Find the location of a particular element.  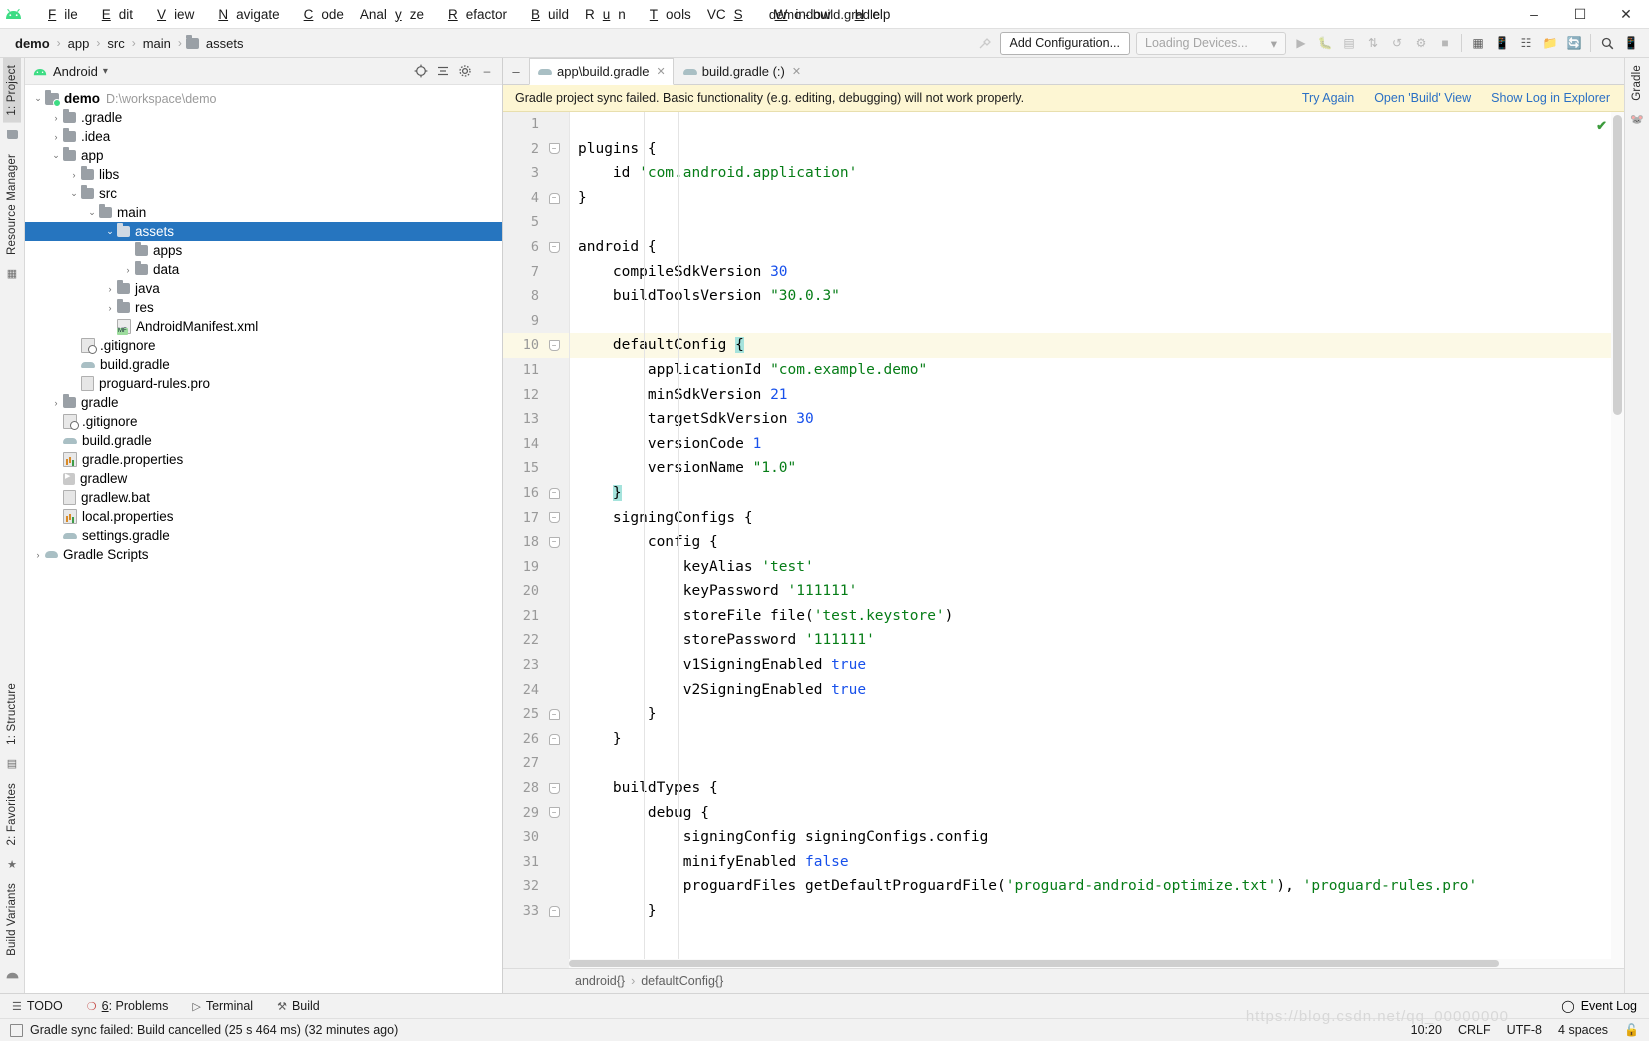

collapse-all-icon is located at coordinates (443, 71).